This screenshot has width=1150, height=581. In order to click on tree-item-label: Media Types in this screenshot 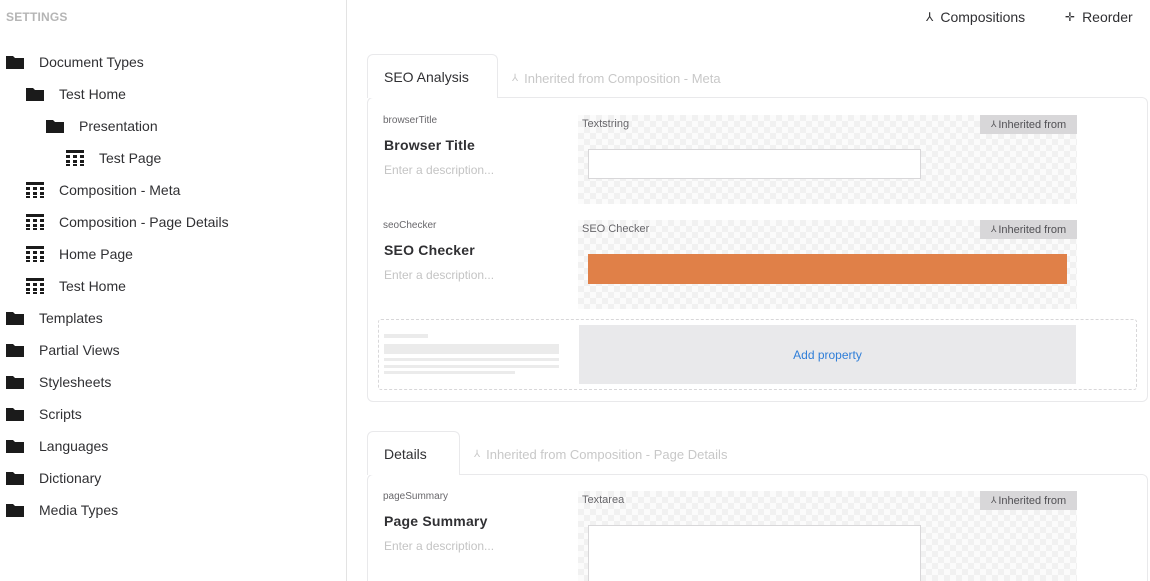, I will do `click(79, 510)`.